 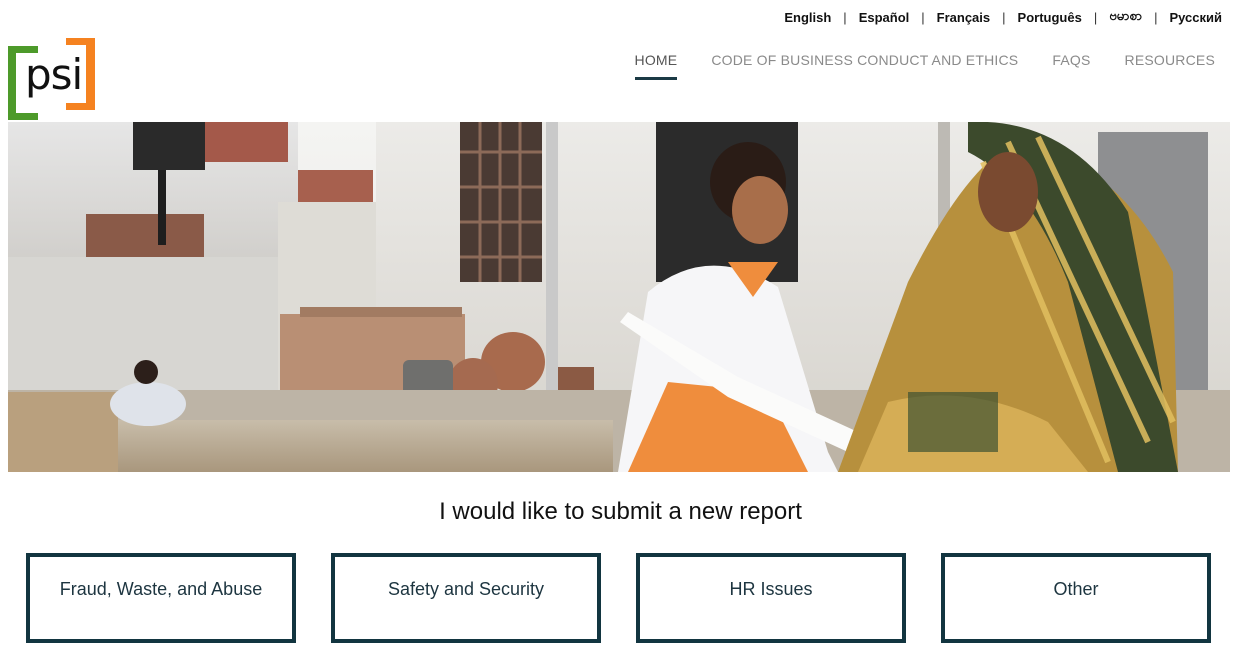 I want to click on report-heading: I would like to submit a new report, so click(x=620, y=511).